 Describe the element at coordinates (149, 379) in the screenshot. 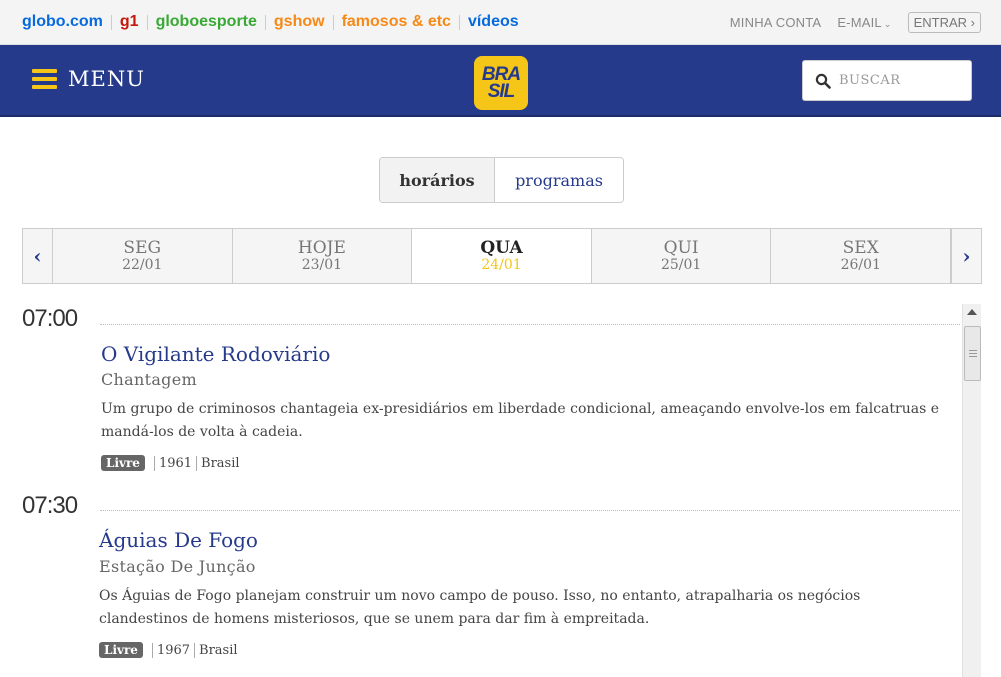

I see `episode-title: Chantagem` at that location.